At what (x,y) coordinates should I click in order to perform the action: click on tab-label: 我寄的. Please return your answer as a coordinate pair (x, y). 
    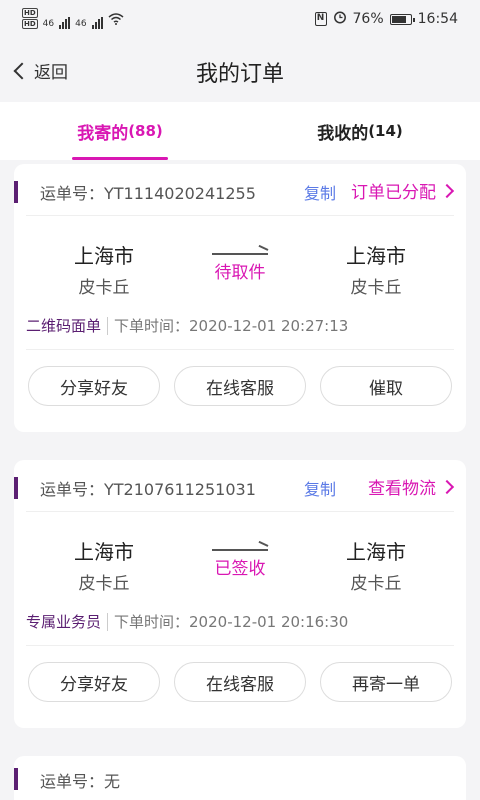
    Looking at the image, I should click on (103, 133).